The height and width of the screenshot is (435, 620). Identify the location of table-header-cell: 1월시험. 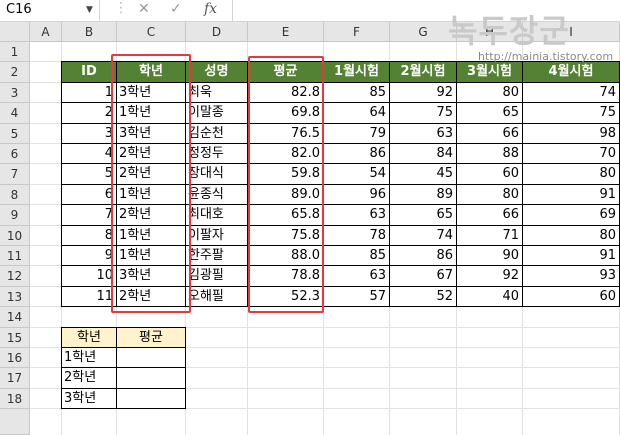
(356, 72).